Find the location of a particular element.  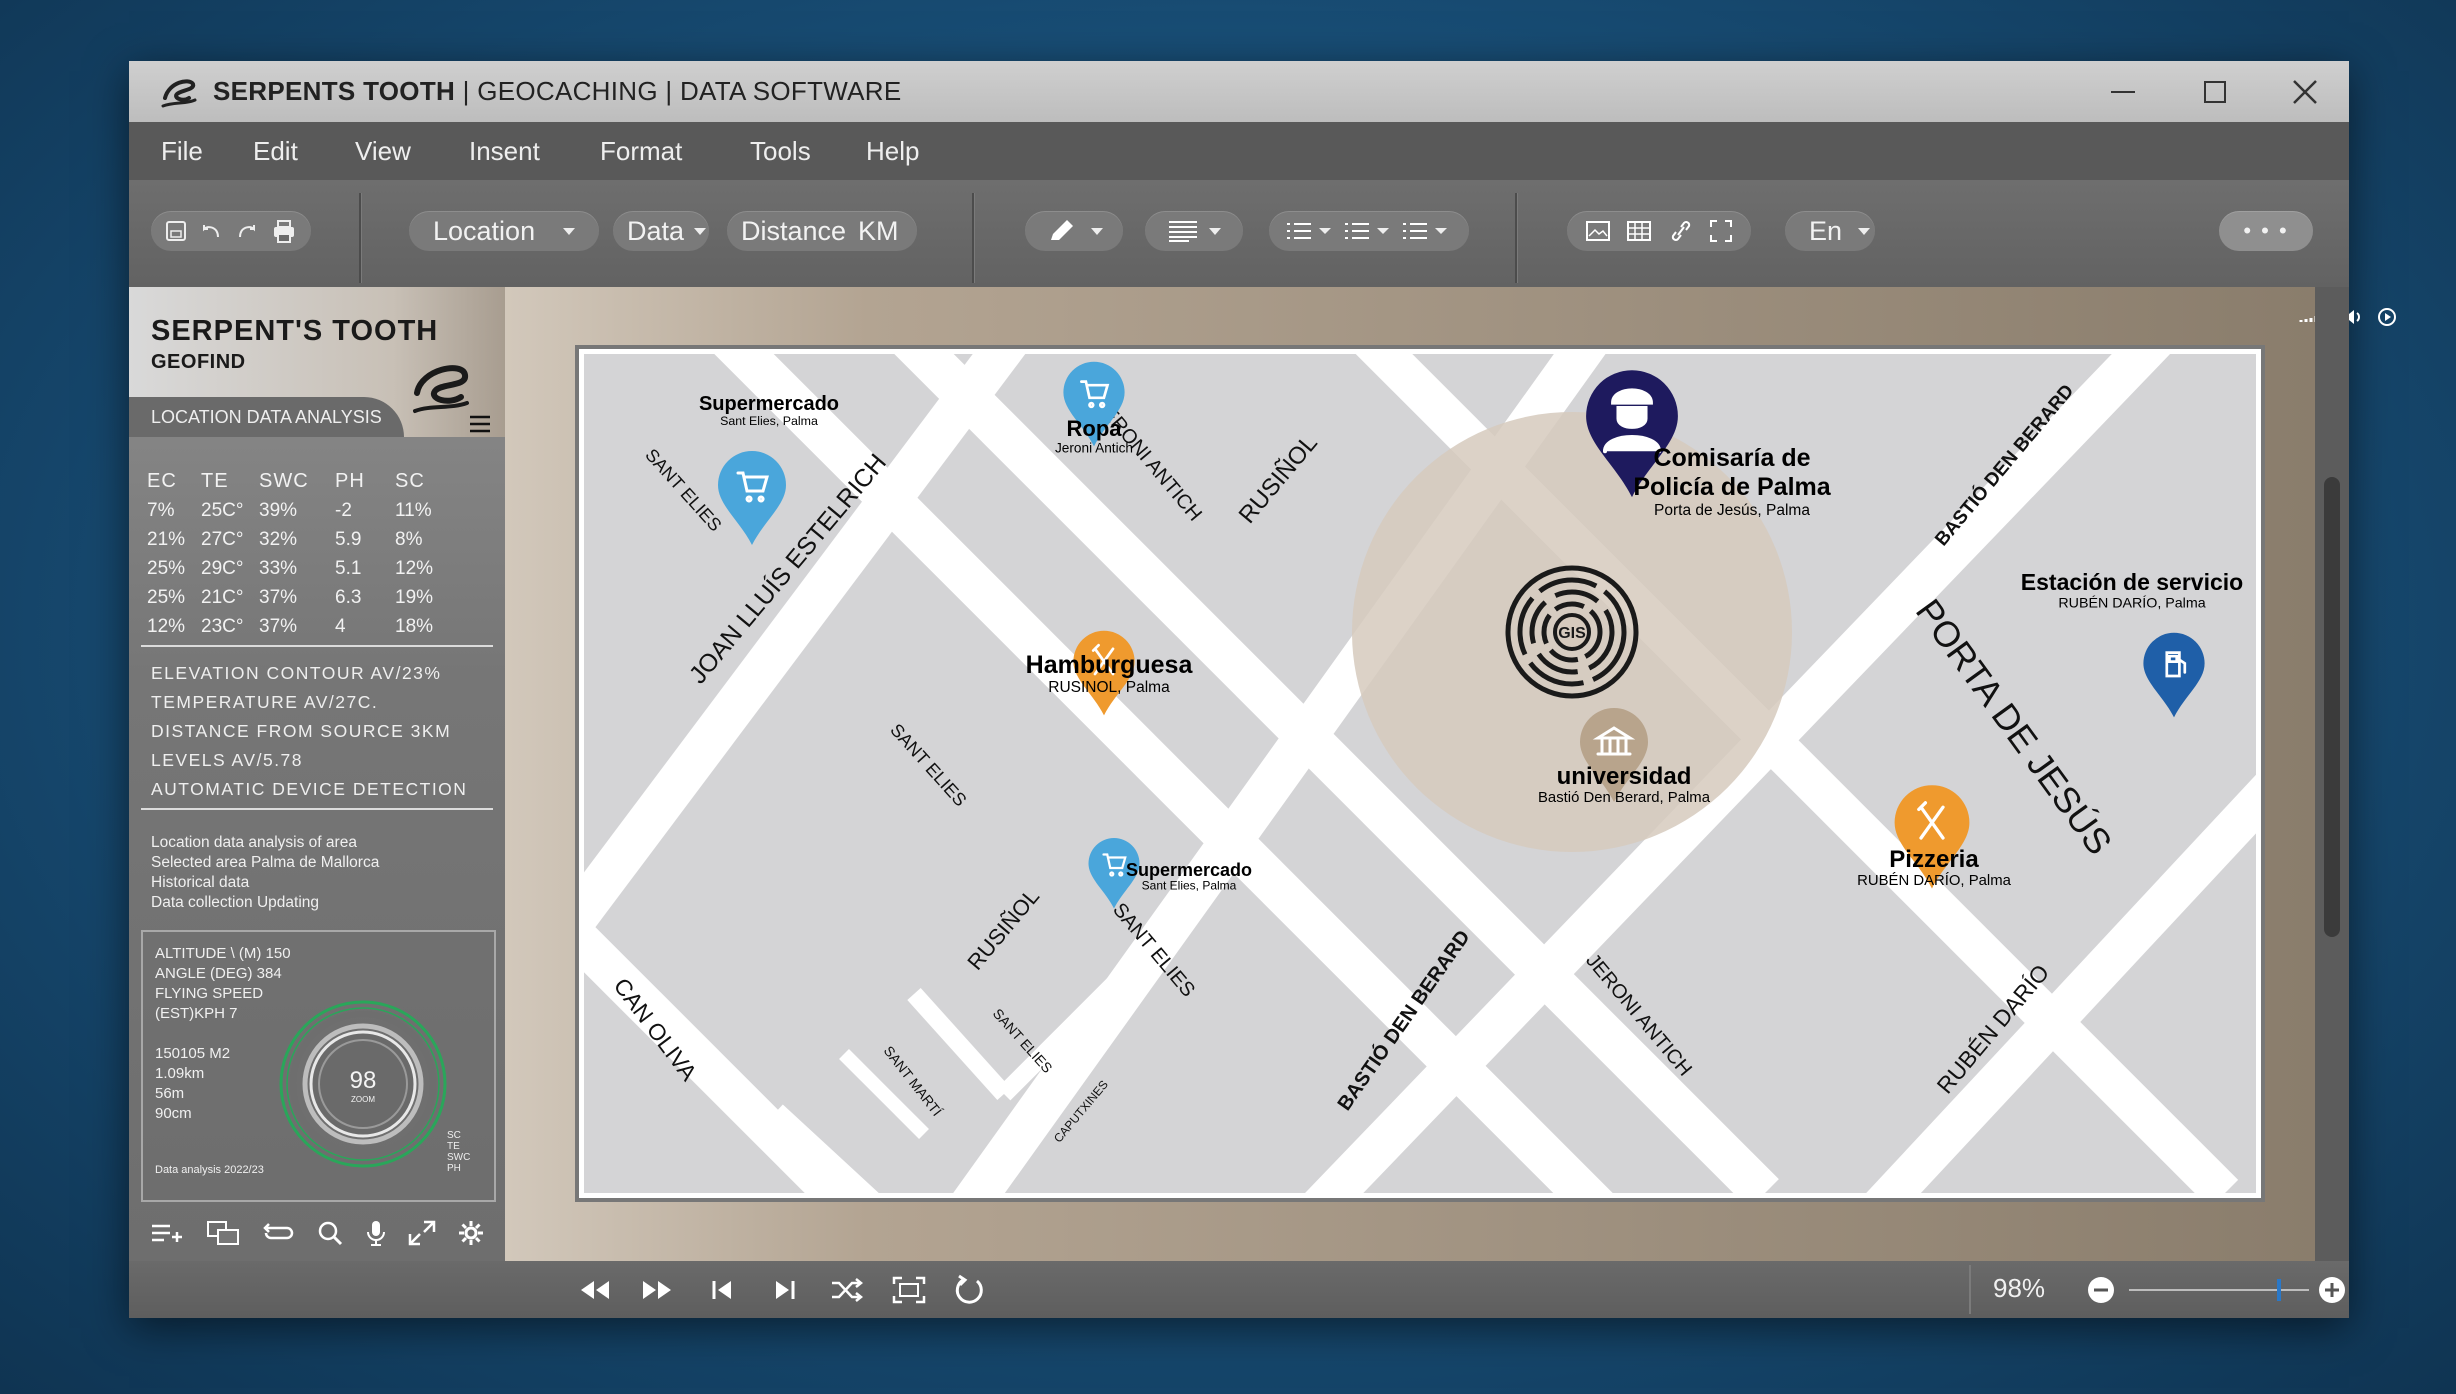

stat-line: LEVELS AV/5.78 is located at coordinates (227, 760).